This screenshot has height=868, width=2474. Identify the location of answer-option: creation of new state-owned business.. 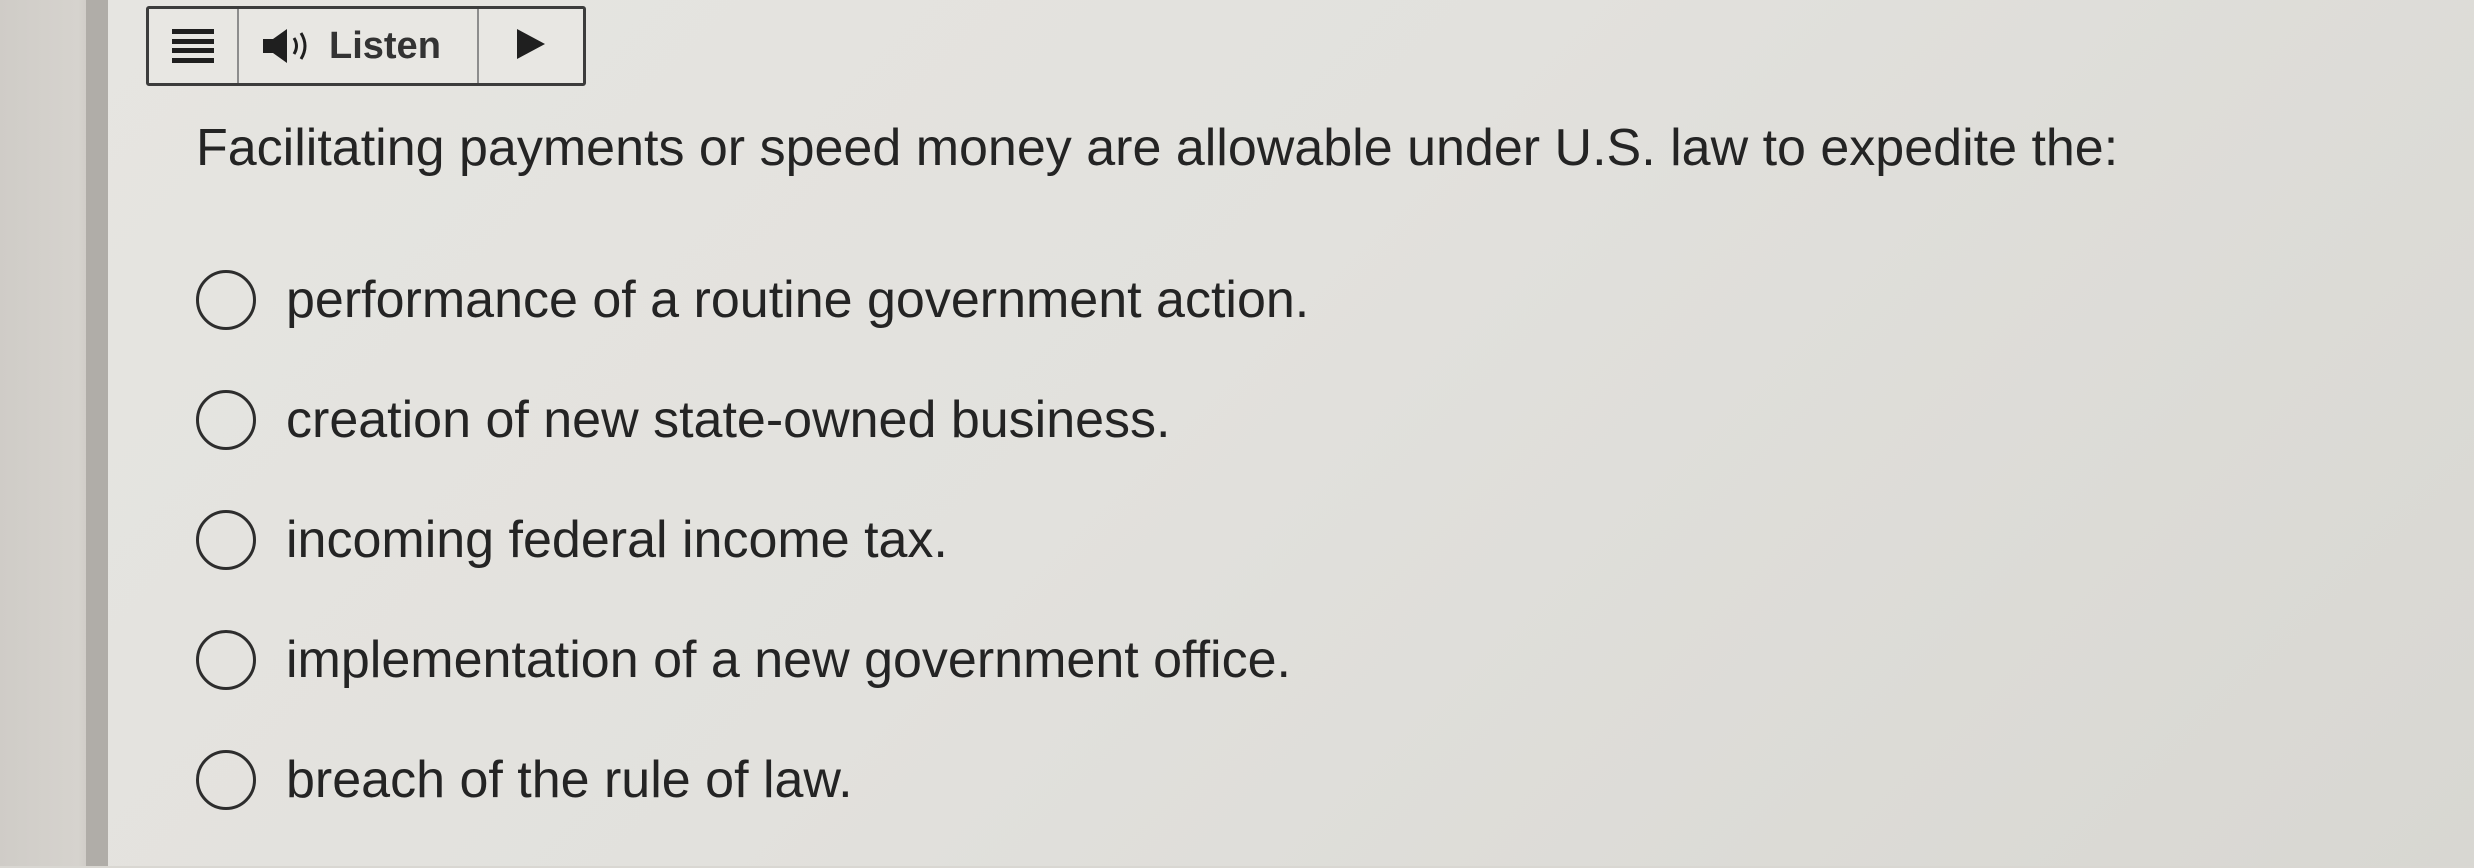
(752, 420).